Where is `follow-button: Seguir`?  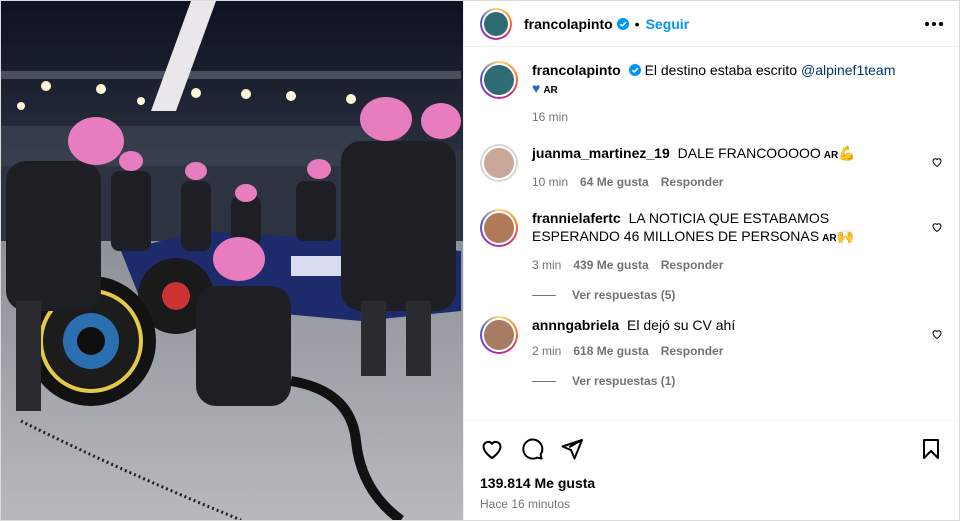 follow-button: Seguir is located at coordinates (668, 24).